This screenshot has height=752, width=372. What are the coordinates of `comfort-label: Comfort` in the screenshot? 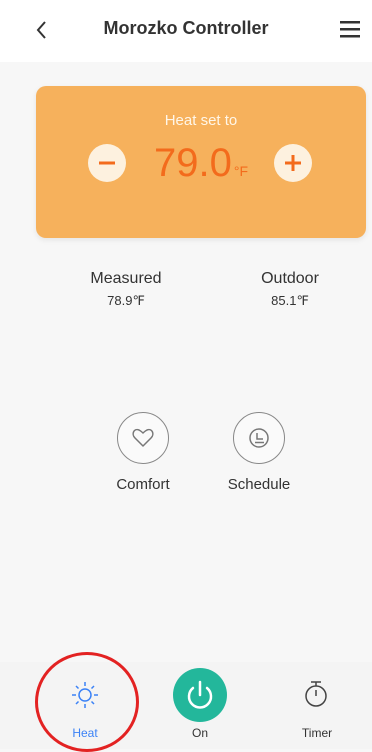 It's located at (143, 484).